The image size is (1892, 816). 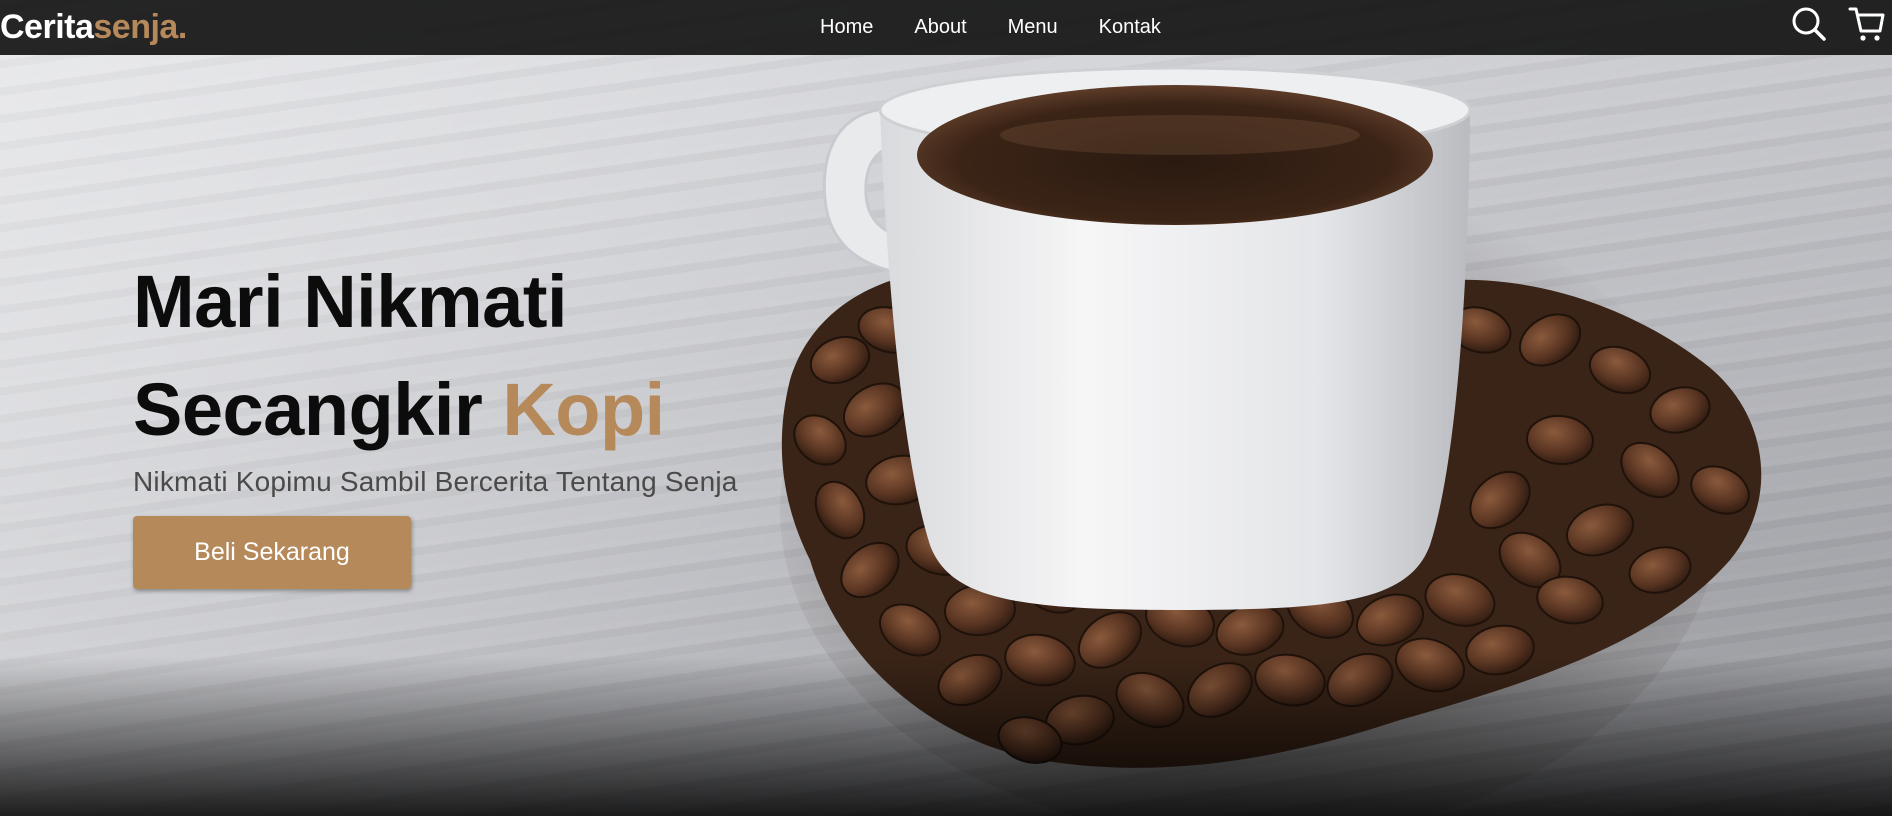 I want to click on nav-link-menu: Menu, so click(x=1033, y=27).